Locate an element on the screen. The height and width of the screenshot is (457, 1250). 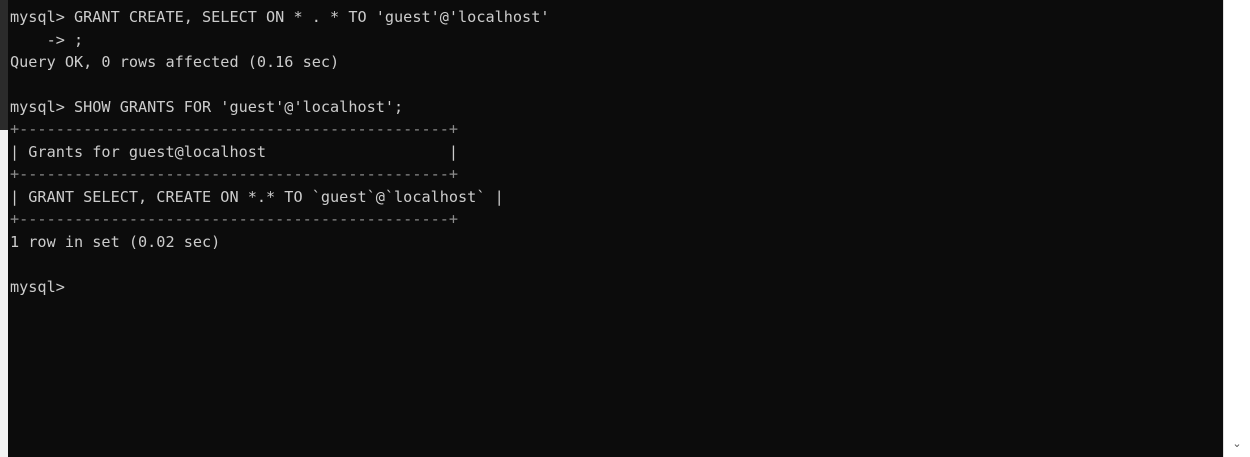
console-line-row-count: 1 row in set (0.02 sec) is located at coordinates (115, 242).